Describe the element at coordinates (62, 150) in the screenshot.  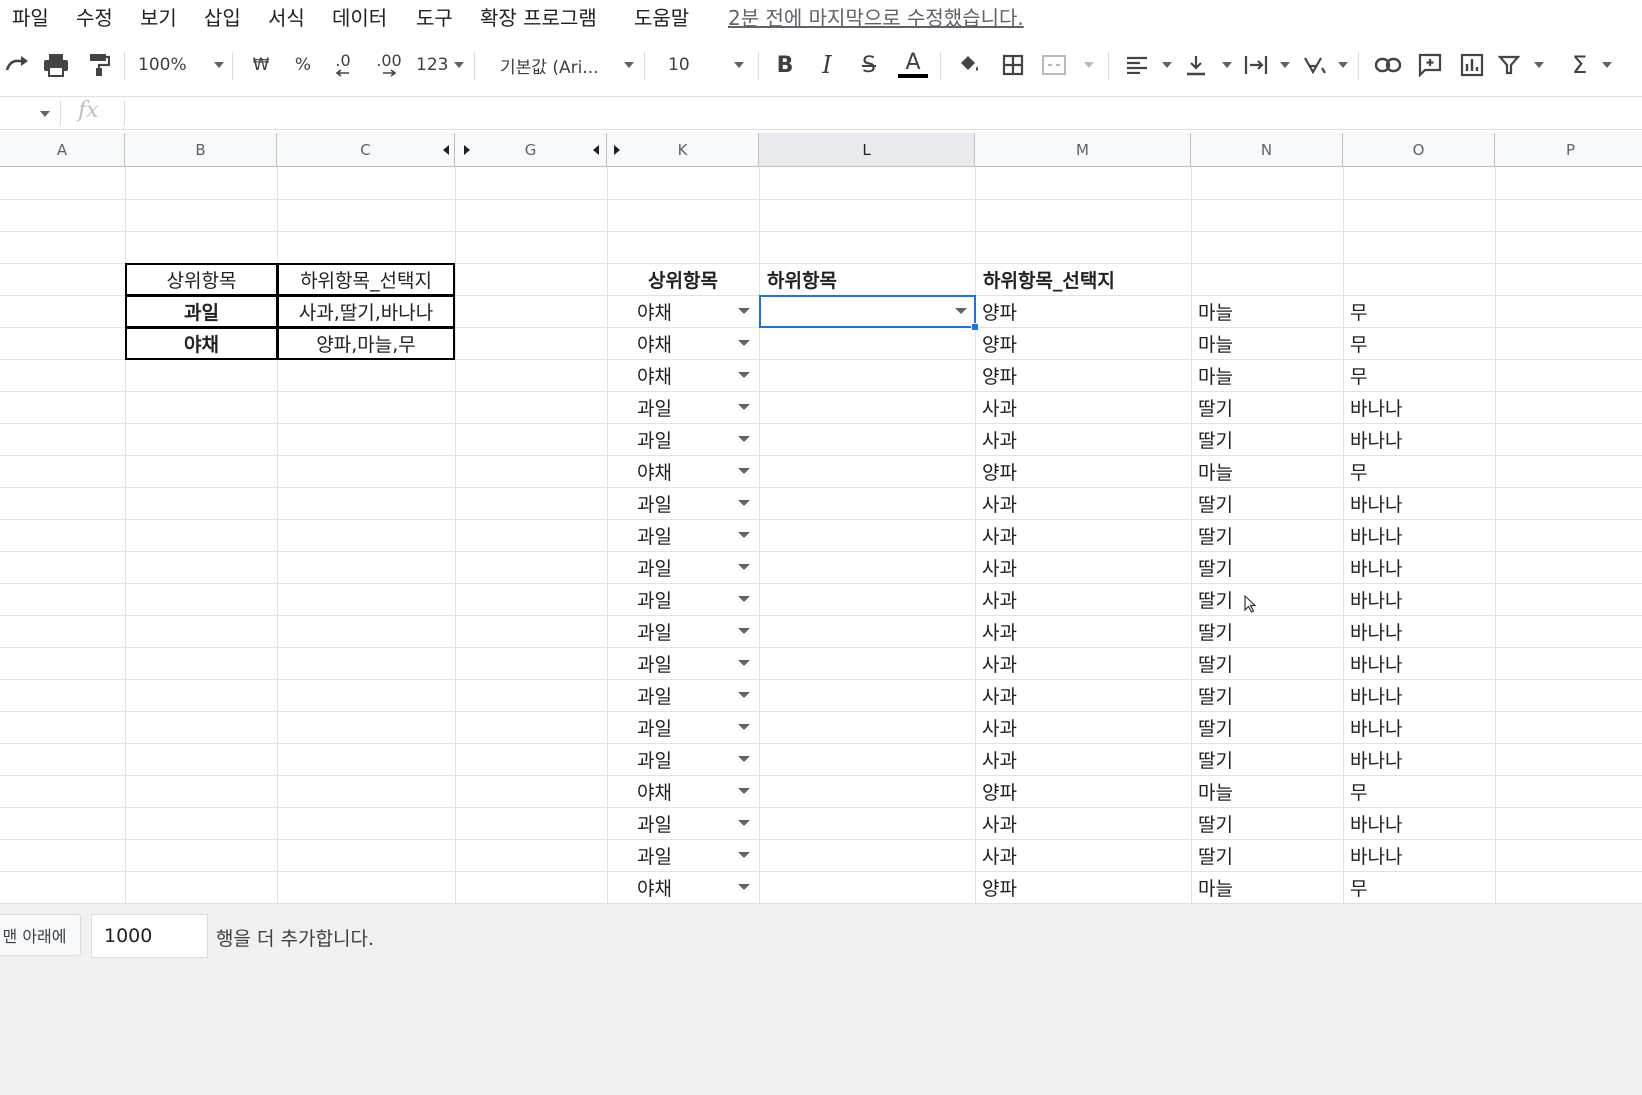
I see `column-header-a: A` at that location.